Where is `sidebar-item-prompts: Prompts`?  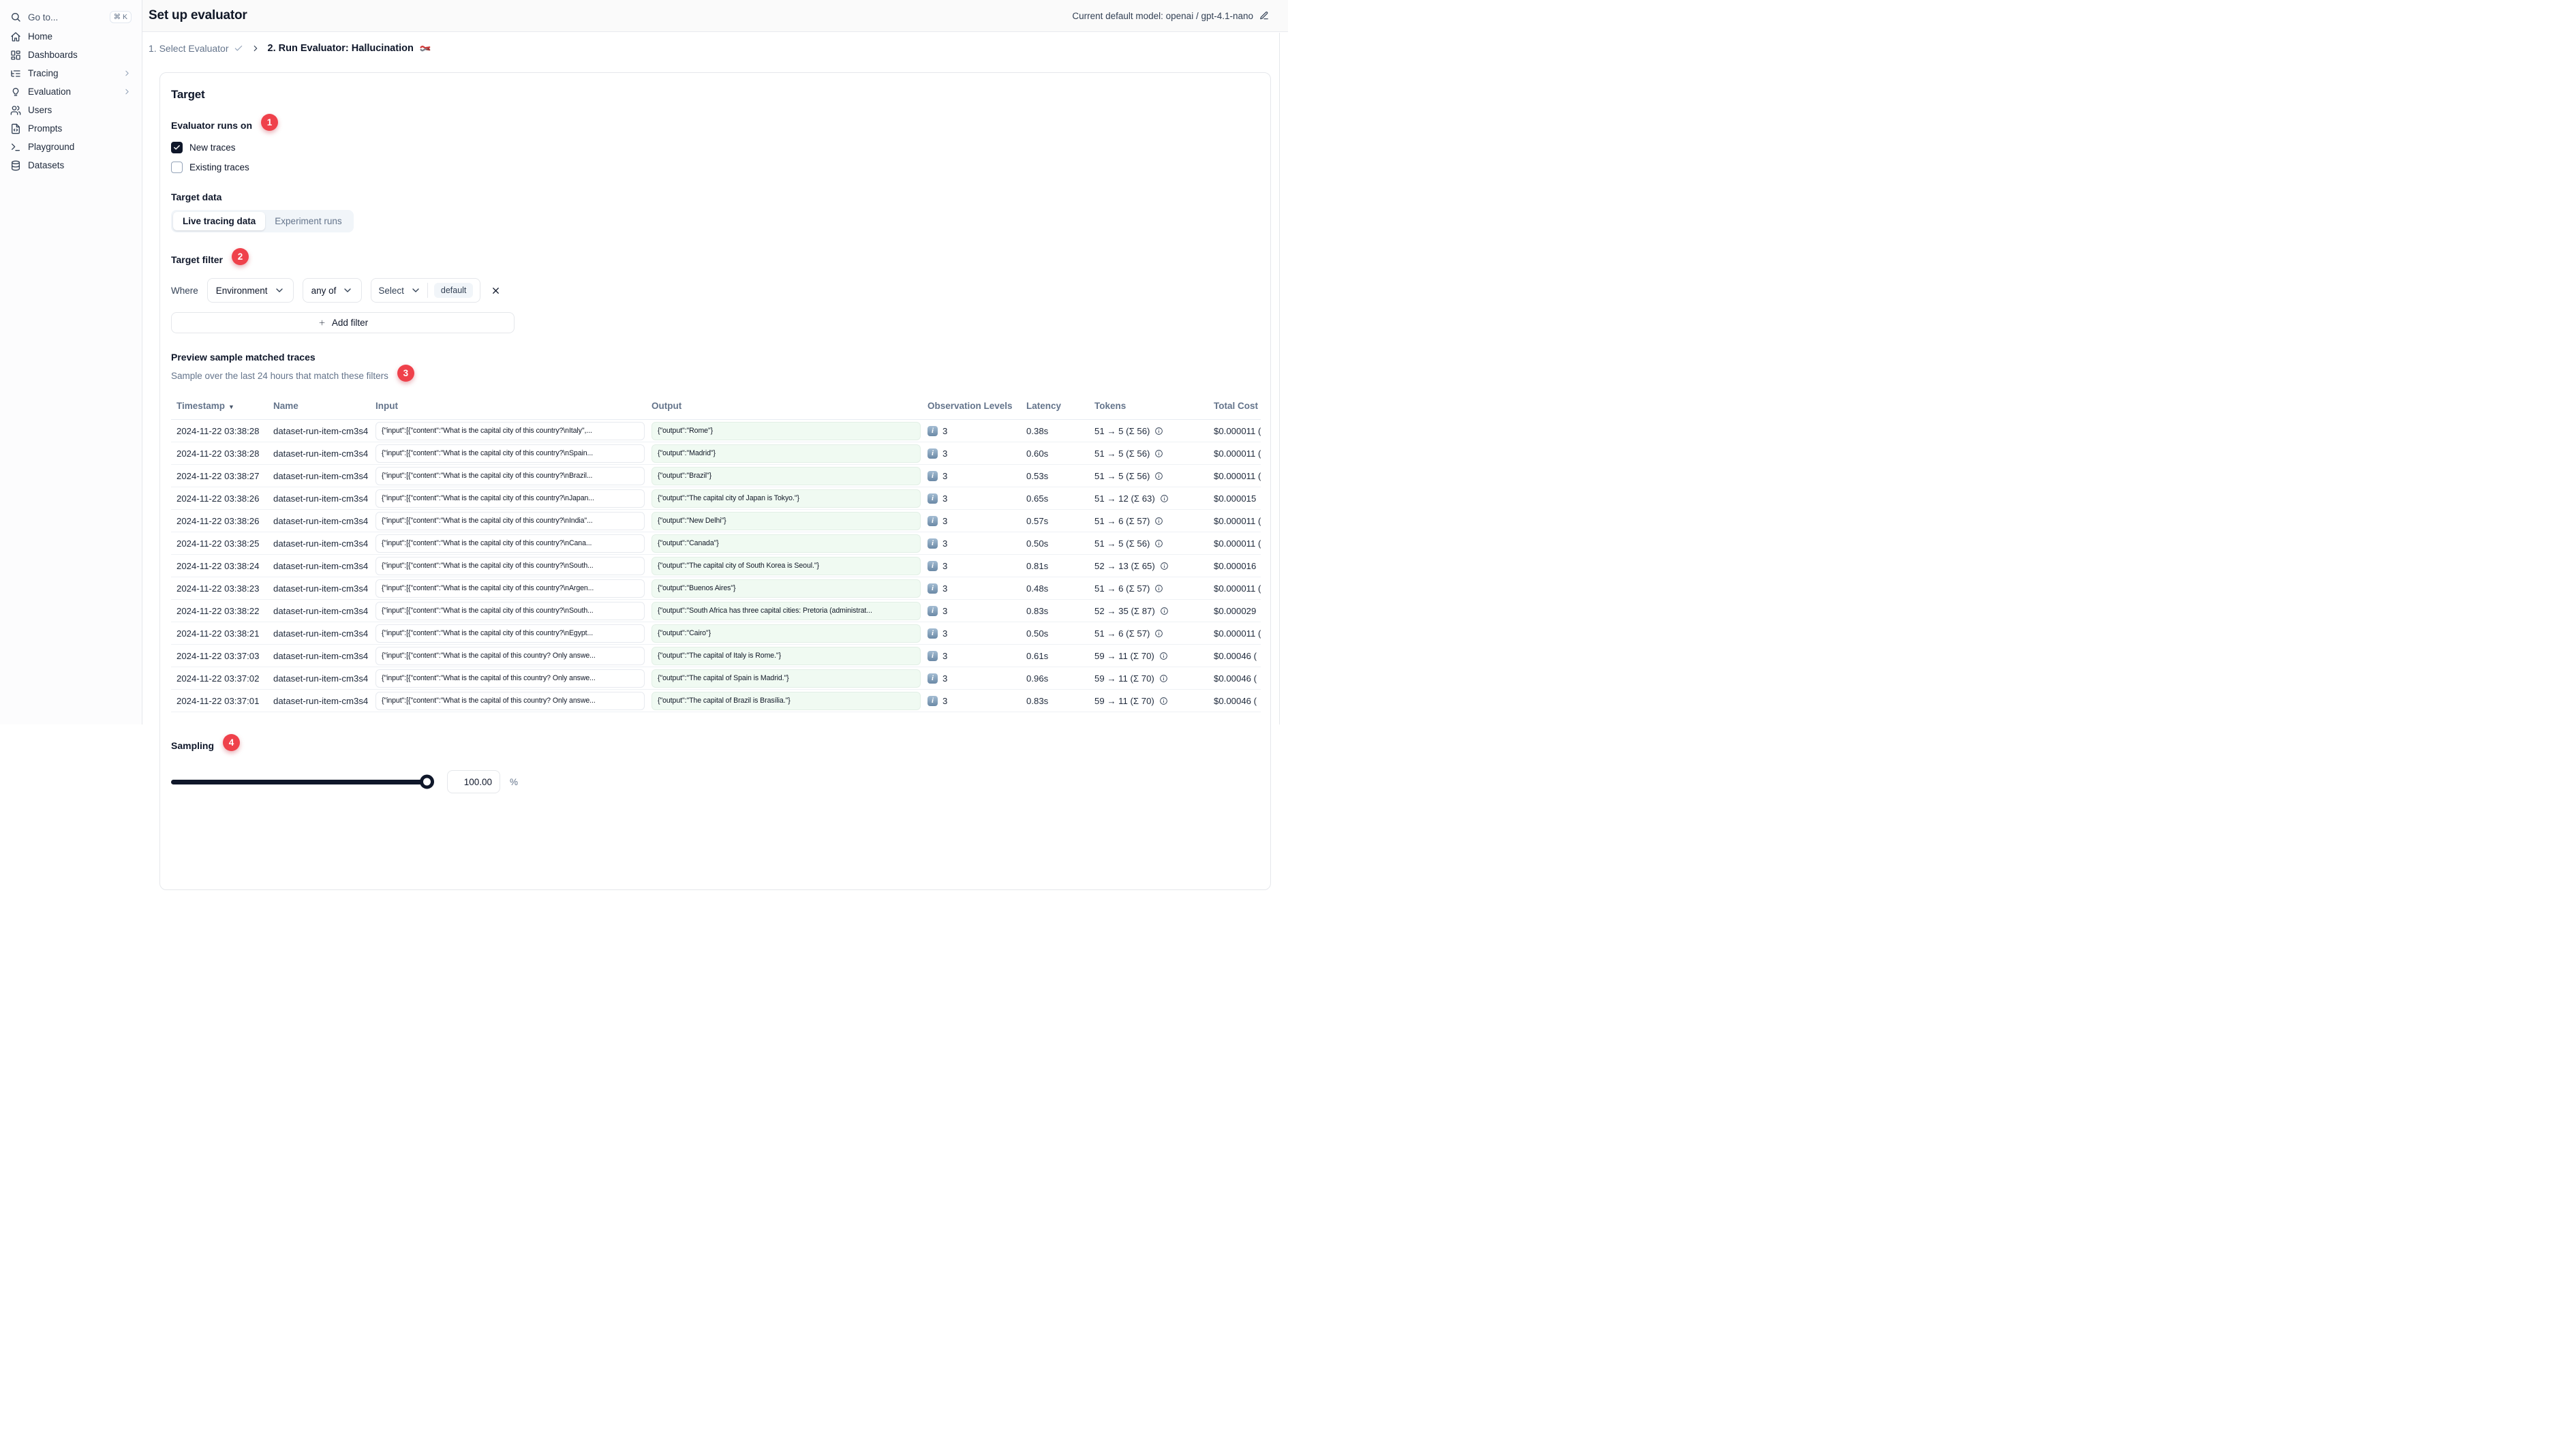 sidebar-item-prompts: Prompts is located at coordinates (71, 128).